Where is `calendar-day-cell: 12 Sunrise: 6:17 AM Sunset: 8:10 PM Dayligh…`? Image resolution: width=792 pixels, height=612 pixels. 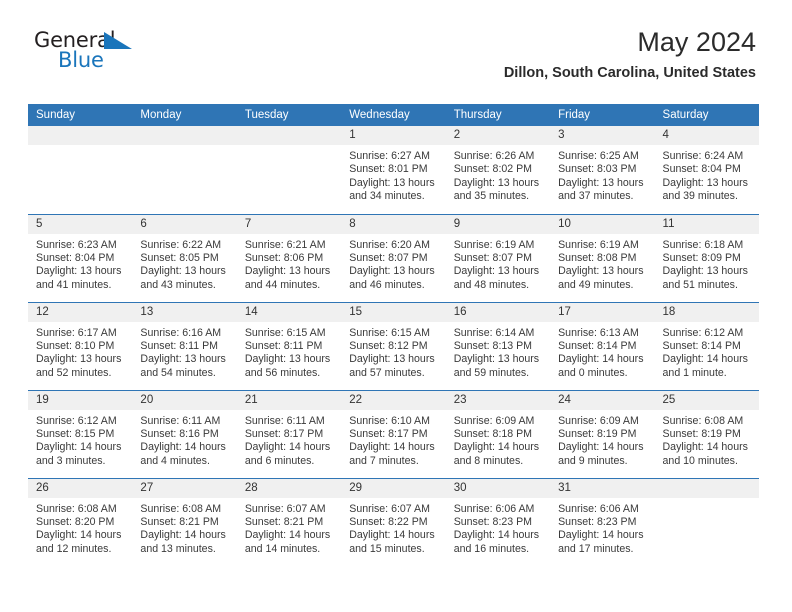 calendar-day-cell: 12 Sunrise: 6:17 AM Sunset: 8:10 PM Dayligh… is located at coordinates (80, 345).